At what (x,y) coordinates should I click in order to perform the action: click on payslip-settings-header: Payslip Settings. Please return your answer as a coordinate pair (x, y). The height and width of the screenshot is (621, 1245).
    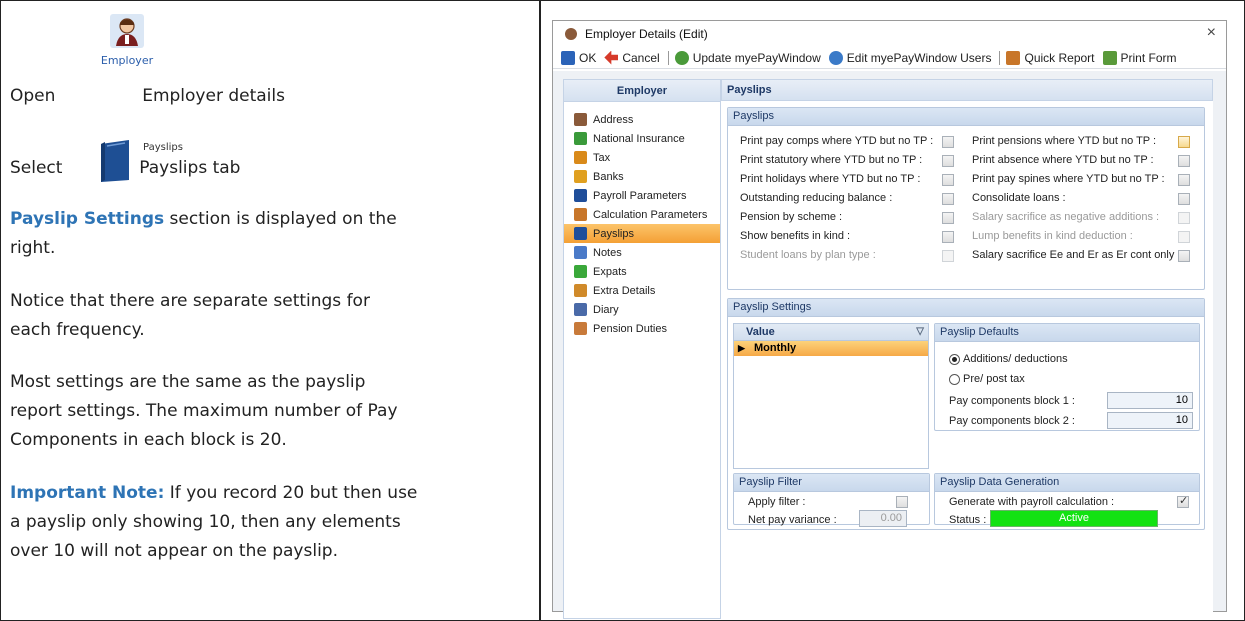
    Looking at the image, I should click on (966, 308).